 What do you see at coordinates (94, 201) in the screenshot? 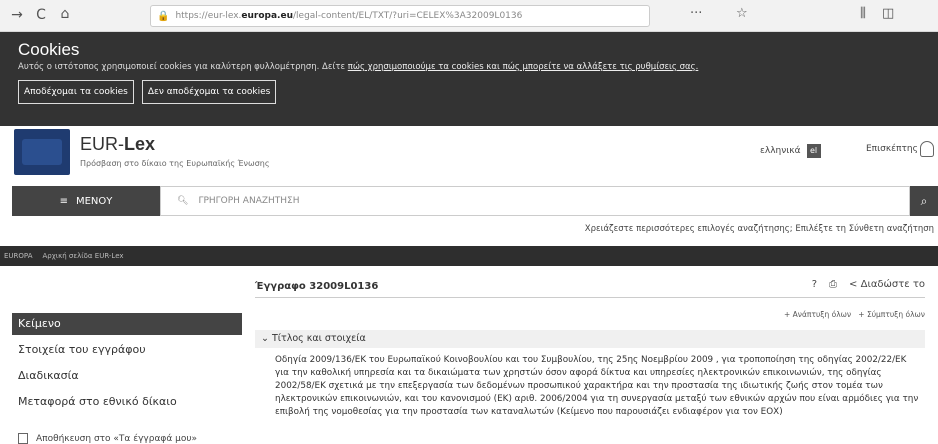
I see `menu-label: ΜΕΝΟΥ` at bounding box center [94, 201].